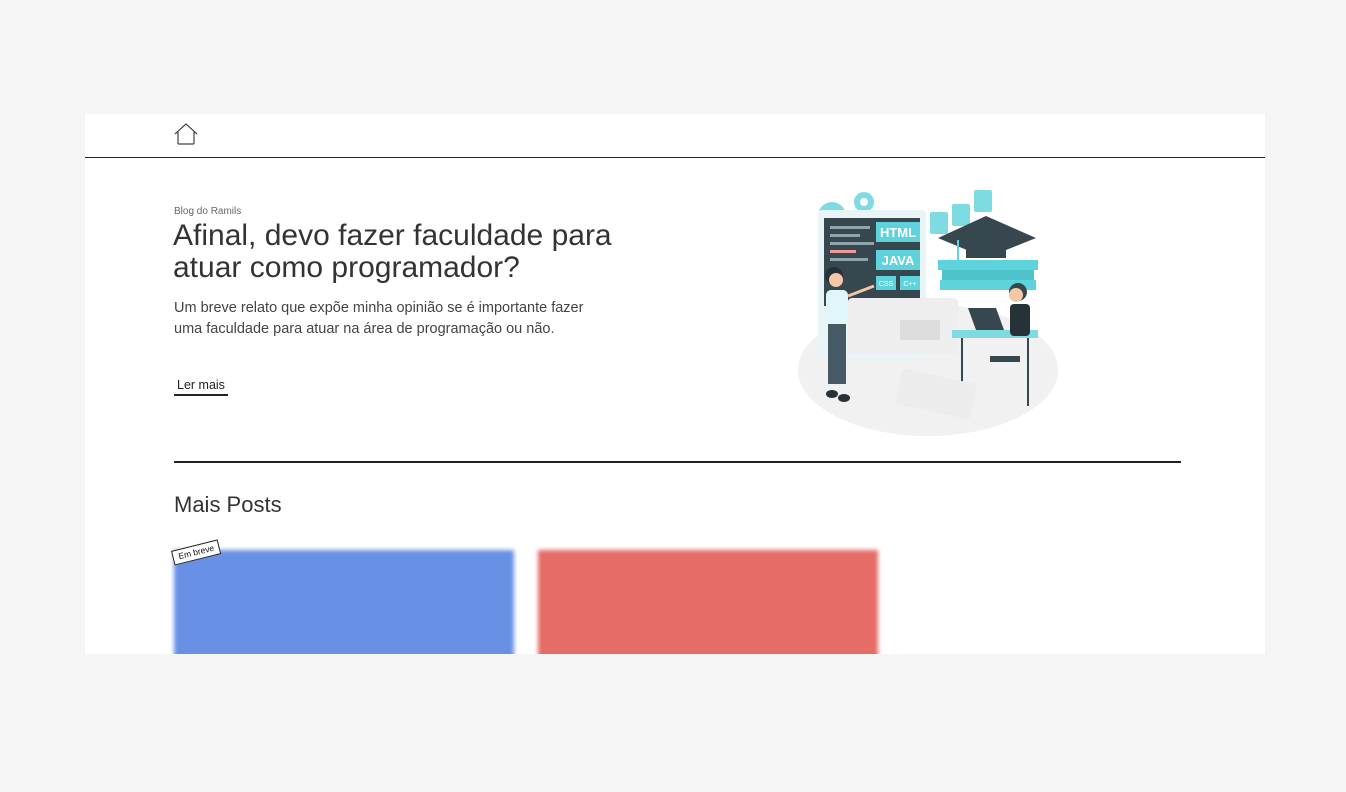  Describe the element at coordinates (677, 462) in the screenshot. I see `section-divider` at that location.